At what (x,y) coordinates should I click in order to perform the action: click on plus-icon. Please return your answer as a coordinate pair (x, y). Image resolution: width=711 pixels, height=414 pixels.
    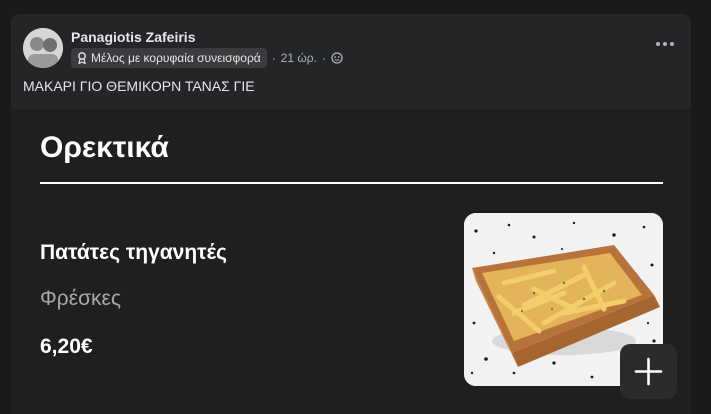
    Looking at the image, I should click on (648, 371).